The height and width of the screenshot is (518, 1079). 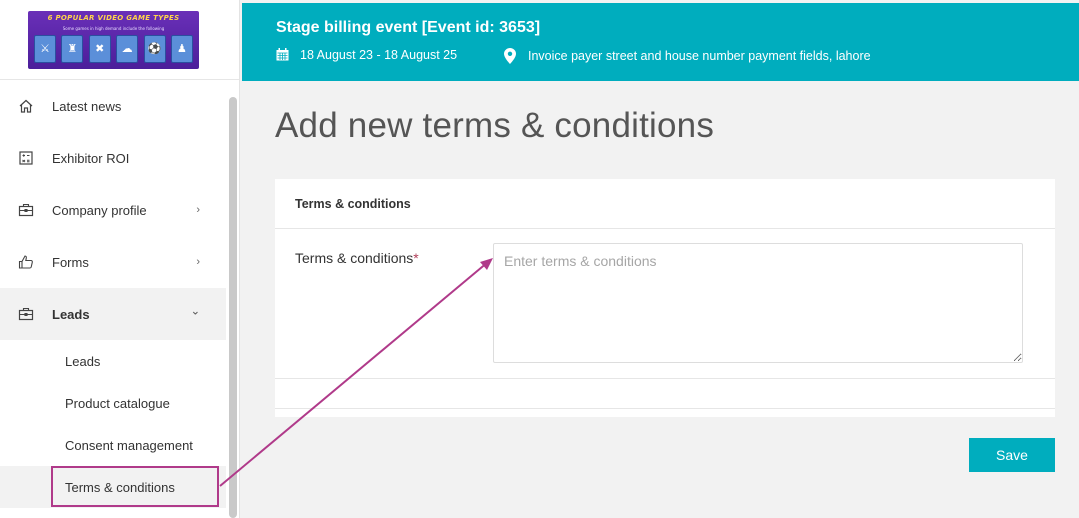 I want to click on save-button: Save, so click(x=1012, y=455).